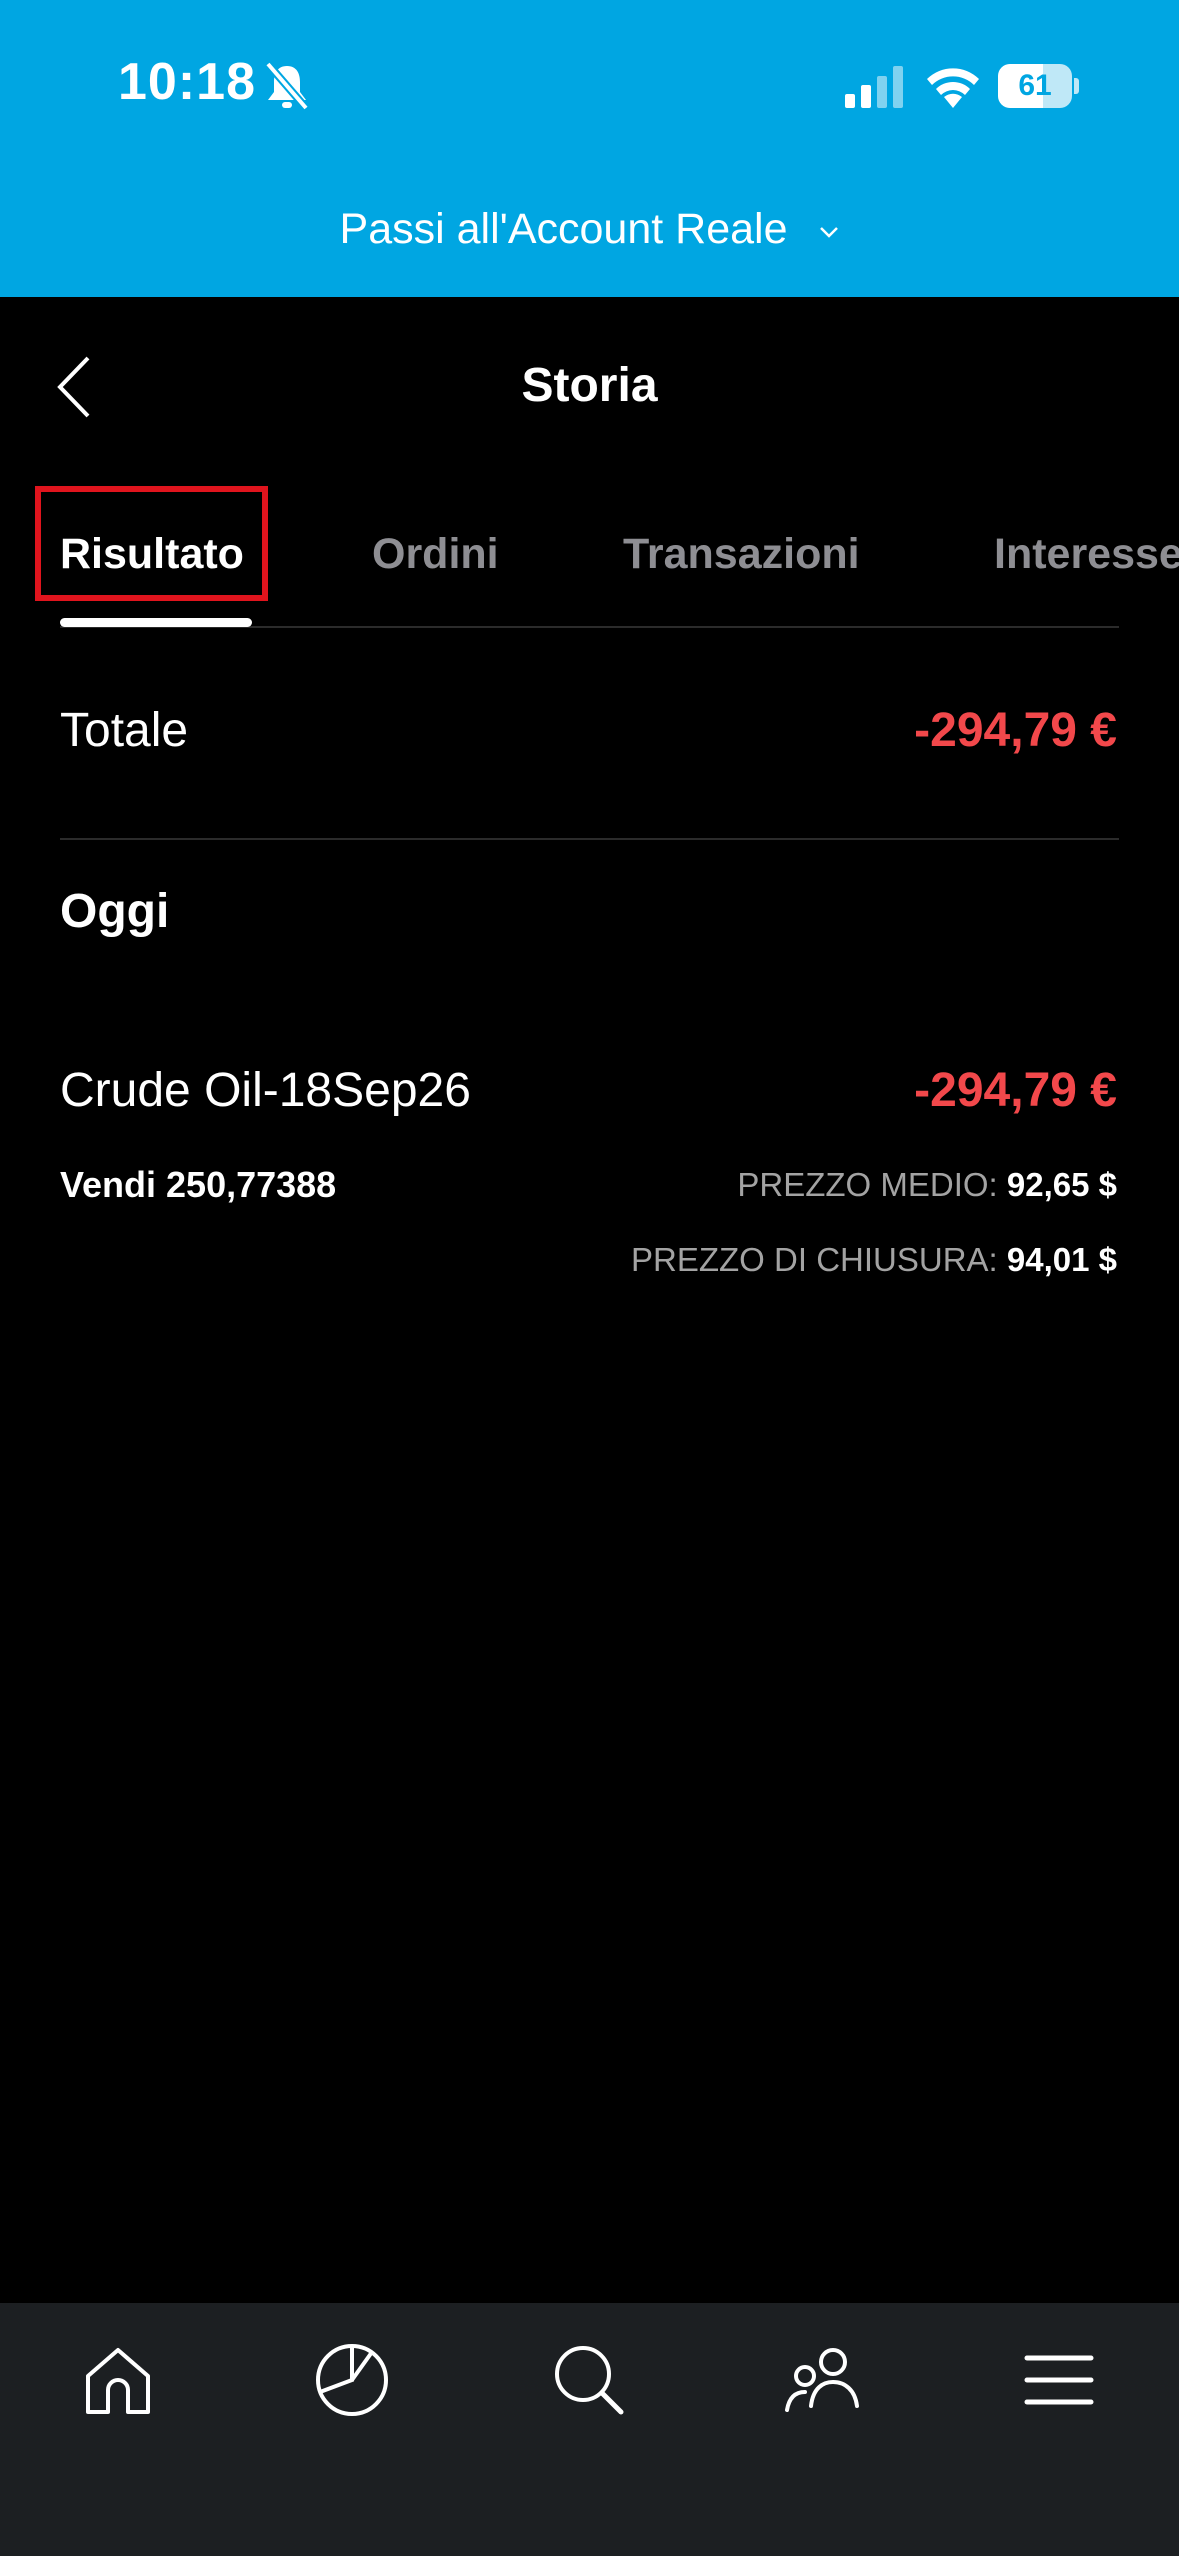  Describe the element at coordinates (814, 1259) in the screenshot. I see `closing-price-label: PREZZO DI CHIUSURA:` at that location.